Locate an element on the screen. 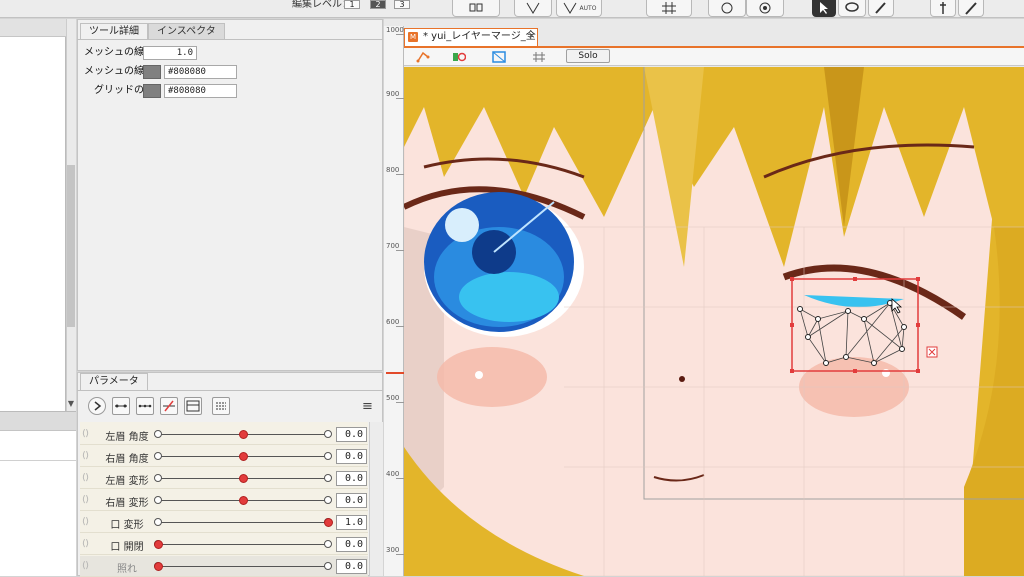 The image size is (1024, 577). document-tab: * yui_レイヤーマージ_全 is located at coordinates (471, 37).